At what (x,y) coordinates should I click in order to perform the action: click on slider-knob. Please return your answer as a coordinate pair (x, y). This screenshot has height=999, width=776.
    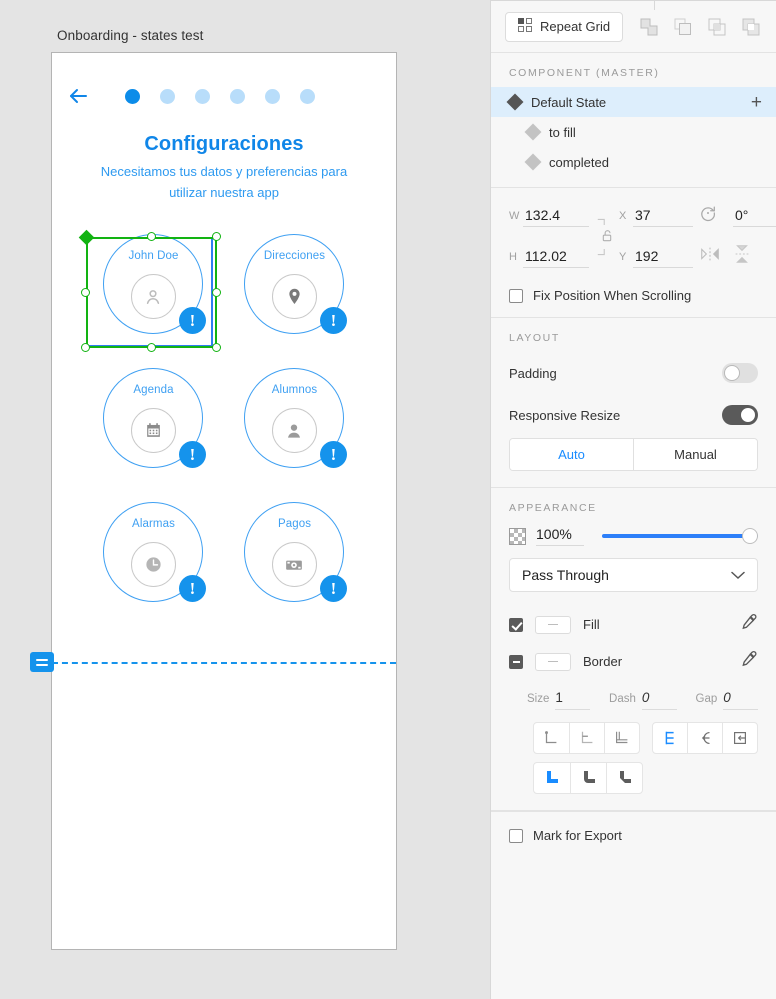
    Looking at the image, I should click on (750, 536).